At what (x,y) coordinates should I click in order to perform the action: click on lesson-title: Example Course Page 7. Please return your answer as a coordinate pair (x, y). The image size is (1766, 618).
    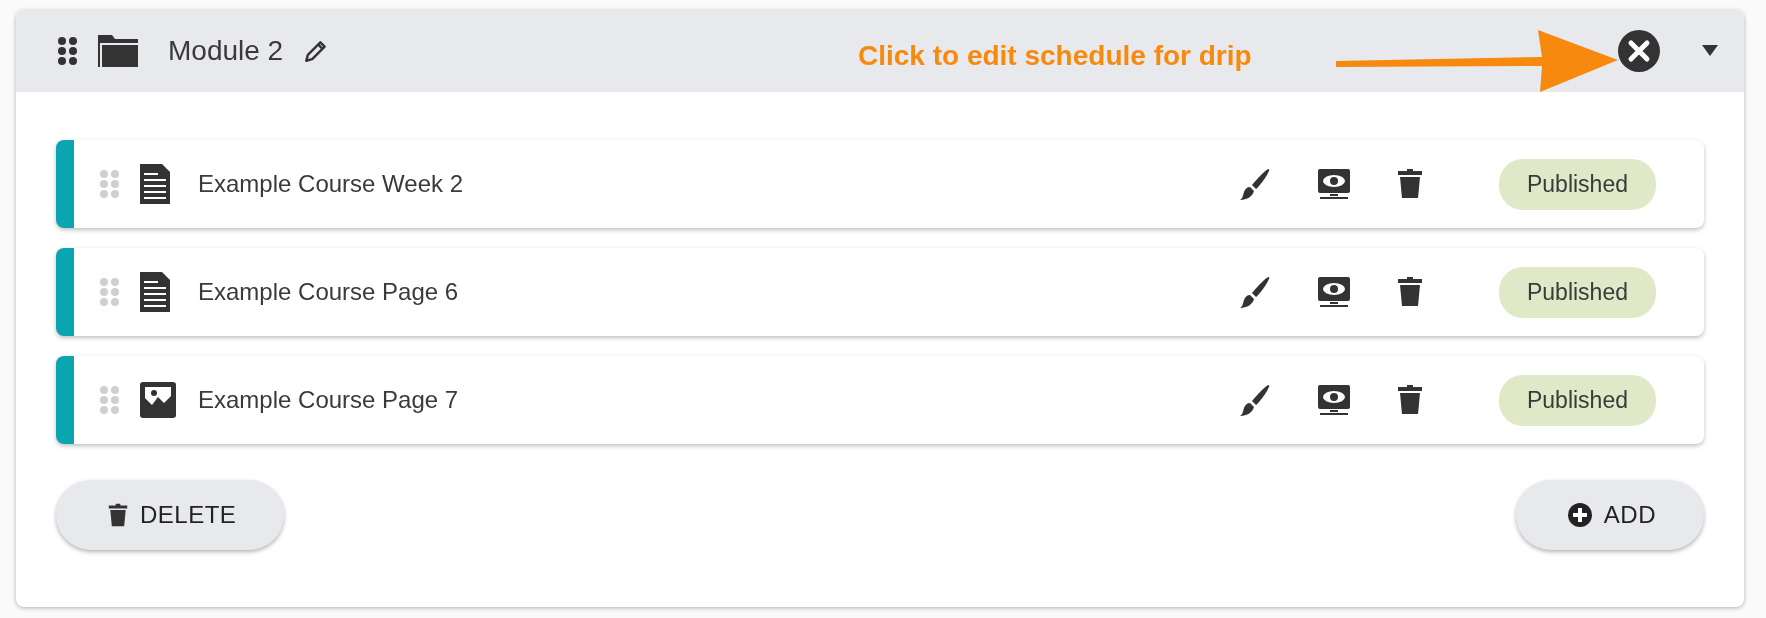
    Looking at the image, I should click on (328, 400).